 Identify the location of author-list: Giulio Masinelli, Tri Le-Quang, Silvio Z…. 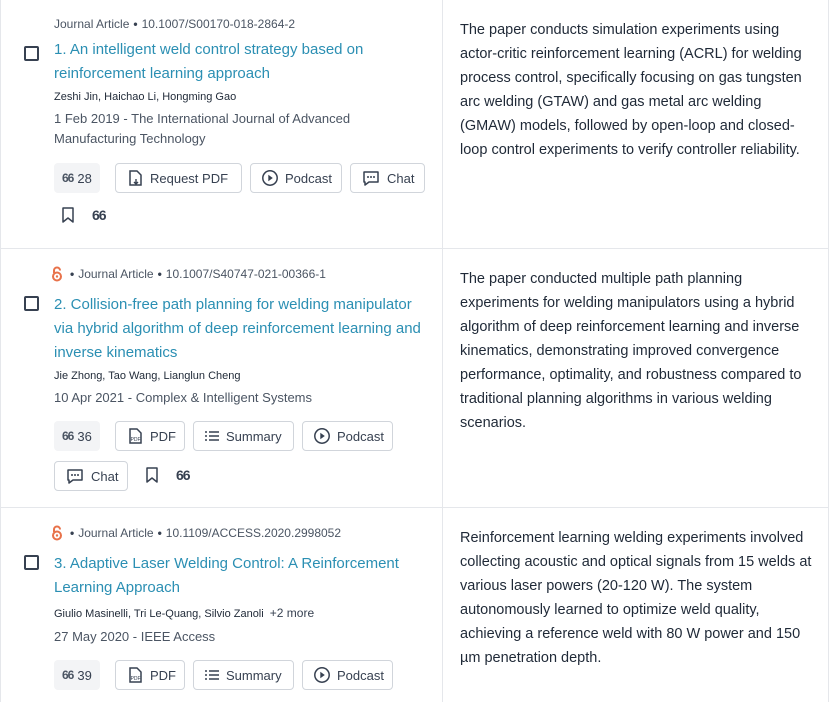
(184, 613).